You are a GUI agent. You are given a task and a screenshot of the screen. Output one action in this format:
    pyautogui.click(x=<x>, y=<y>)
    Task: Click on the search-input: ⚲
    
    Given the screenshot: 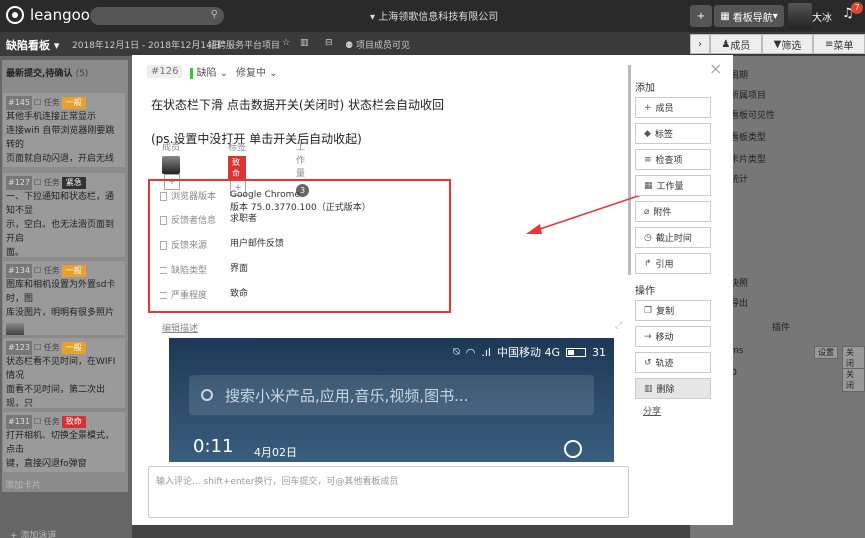 What is the action you would take?
    pyautogui.click(x=157, y=16)
    